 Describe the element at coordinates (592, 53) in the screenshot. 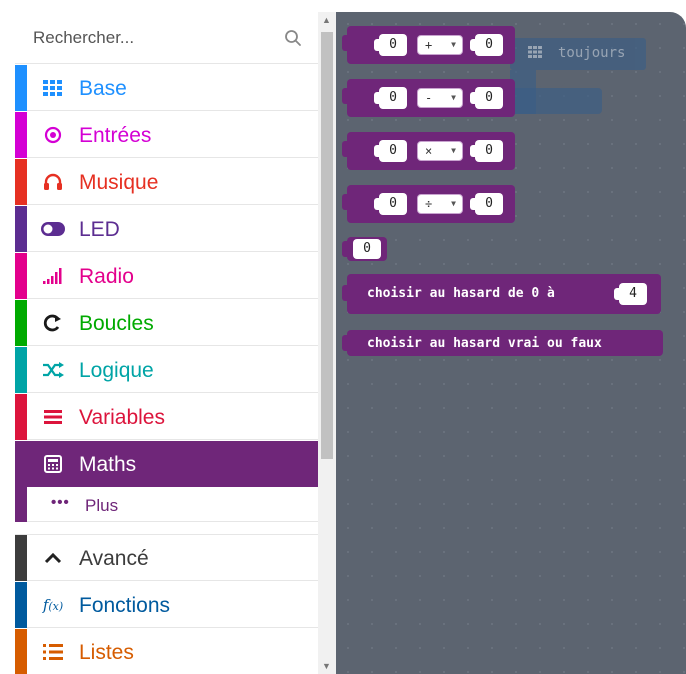

I see `forever-label: toujours` at that location.